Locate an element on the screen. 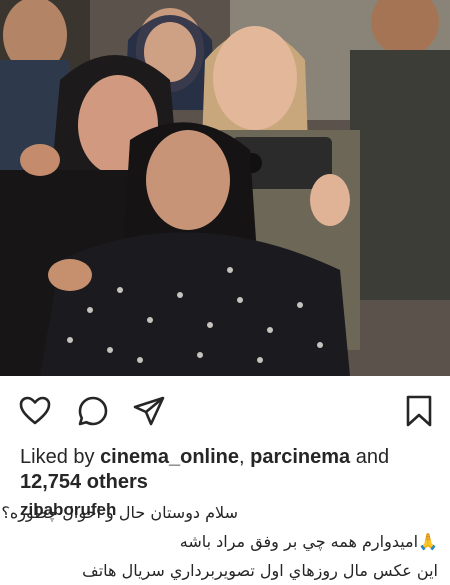  heart-icon is located at coordinates (35, 411).